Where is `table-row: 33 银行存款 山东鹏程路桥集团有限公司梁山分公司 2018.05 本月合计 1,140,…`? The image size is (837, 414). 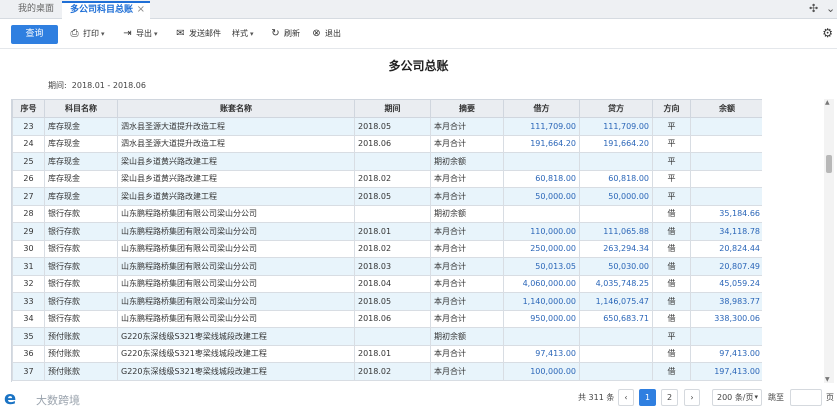
table-row: 33 银行存款 山东鹏程路桥集团有限公司梁山分公司 2018.05 本月合计 1,140,… is located at coordinates (387, 301).